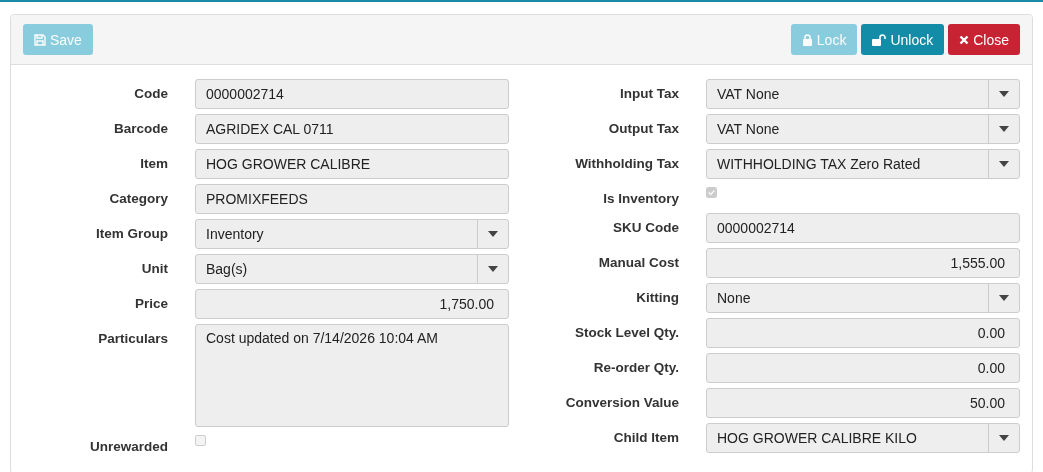  Describe the element at coordinates (138, 199) in the screenshot. I see `field-label: Category` at that location.